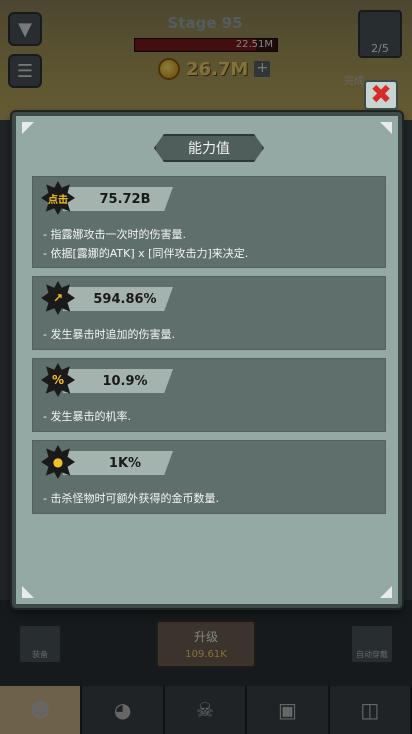 The width and height of the screenshot is (412, 734). I want to click on click-burst-label: 点击, so click(58, 200).